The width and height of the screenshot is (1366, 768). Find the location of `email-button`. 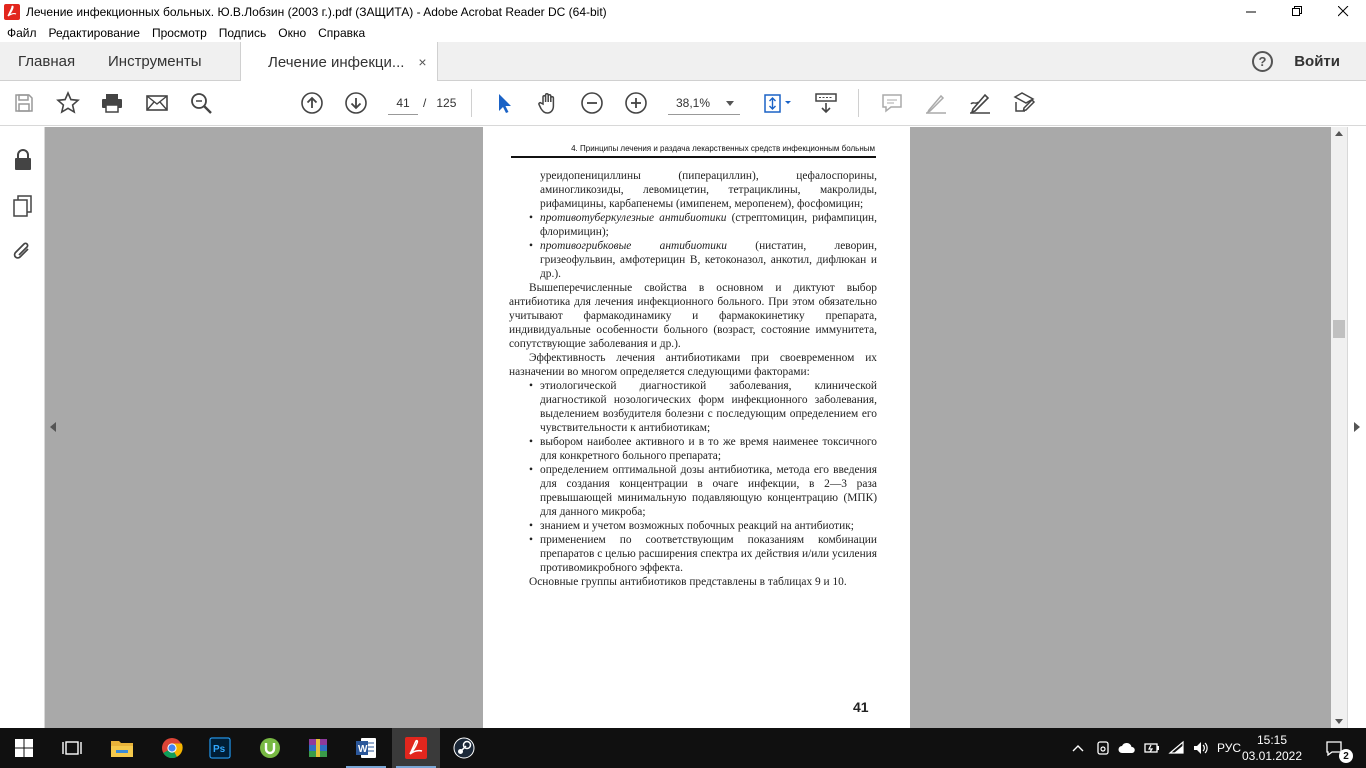

email-button is located at coordinates (157, 103).